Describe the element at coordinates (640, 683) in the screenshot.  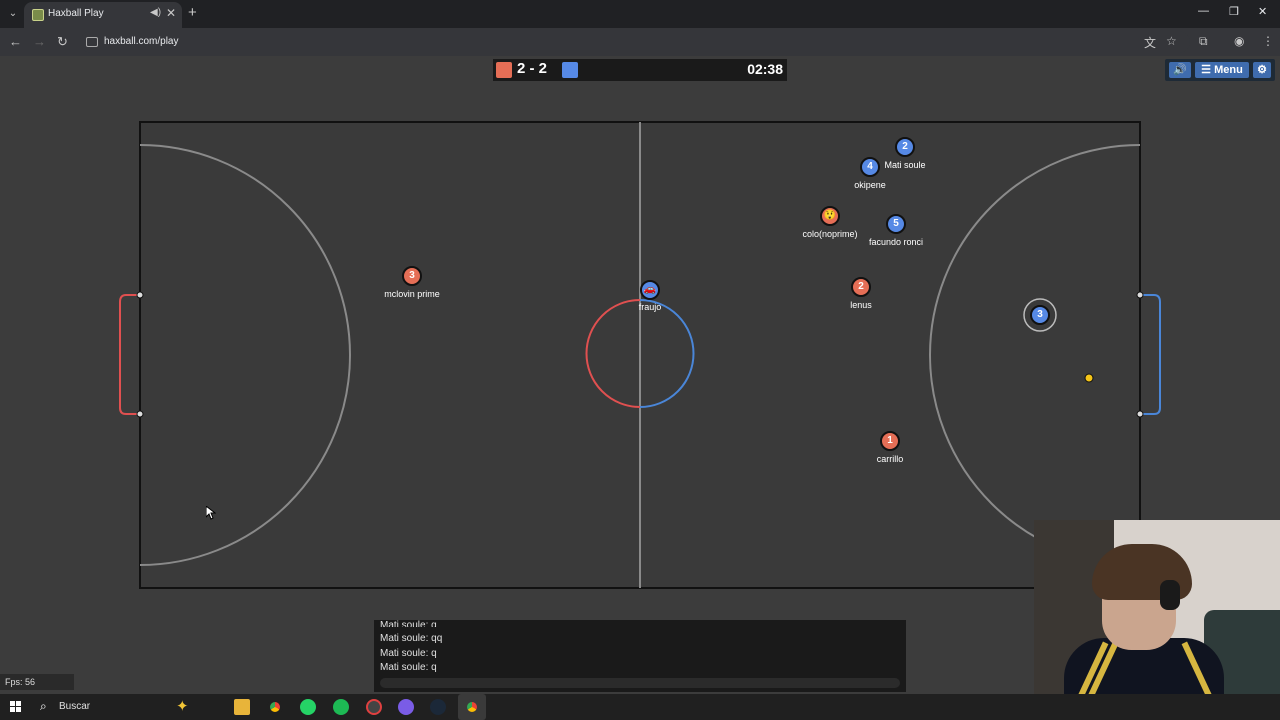
I see `chat-input` at that location.